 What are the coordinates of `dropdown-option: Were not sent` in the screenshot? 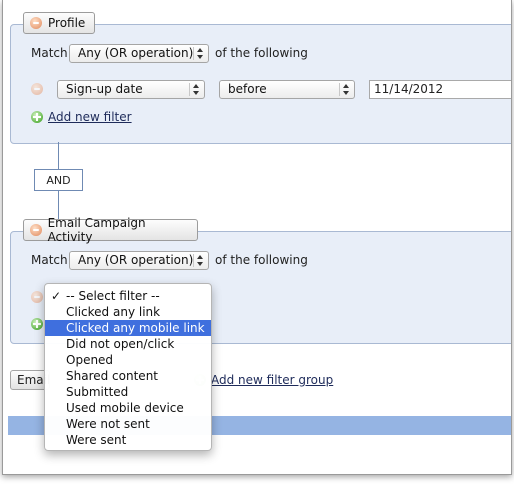 It's located at (128, 424).